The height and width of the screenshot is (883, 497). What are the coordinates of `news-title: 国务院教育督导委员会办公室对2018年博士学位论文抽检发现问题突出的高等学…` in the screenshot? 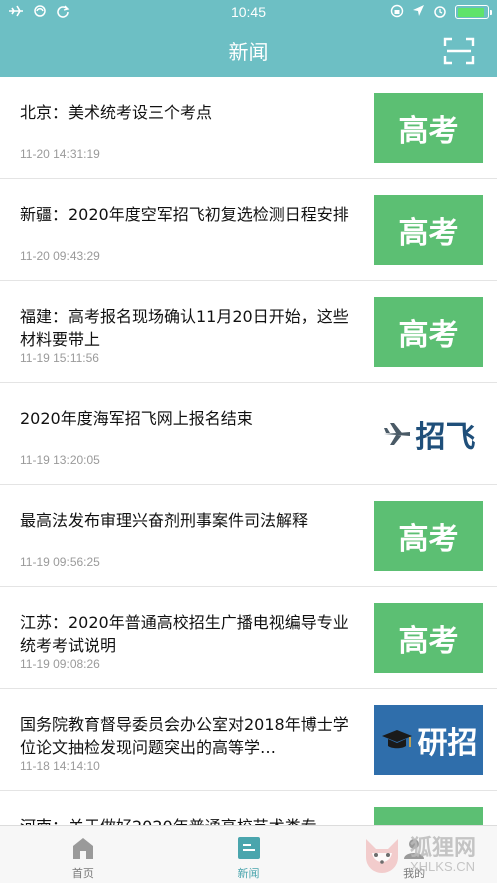 It's located at (184, 736).